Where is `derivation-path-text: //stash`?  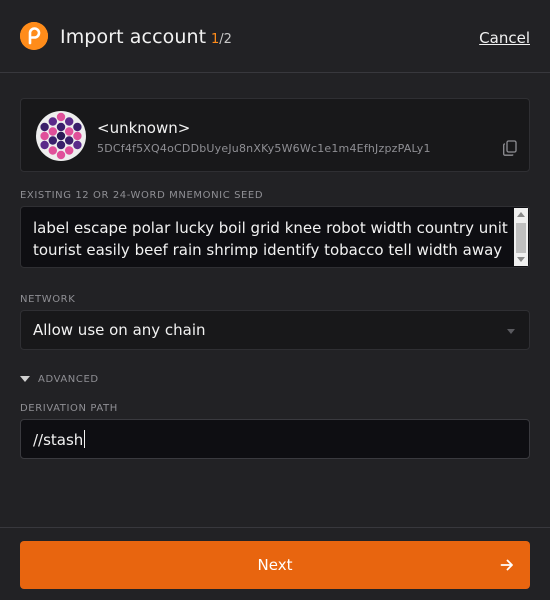 derivation-path-text: //stash is located at coordinates (58, 440).